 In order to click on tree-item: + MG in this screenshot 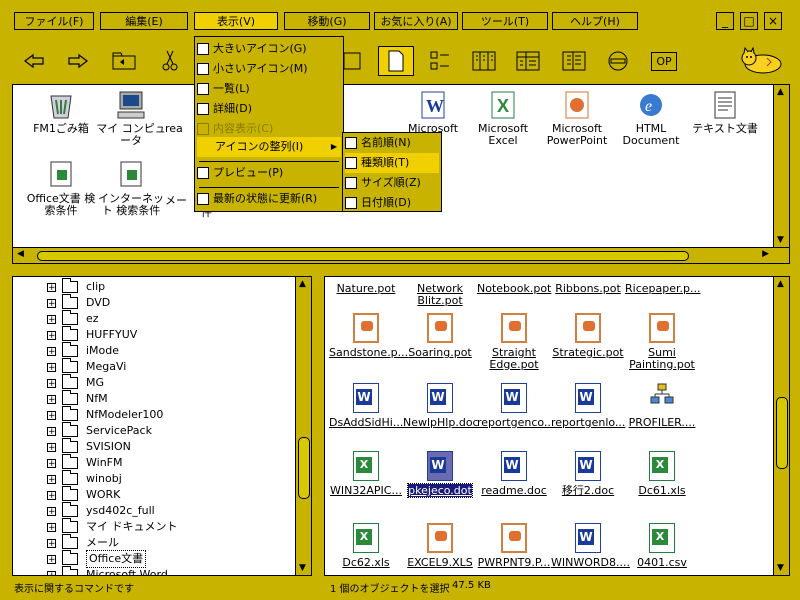, I will do `click(75, 382)`.